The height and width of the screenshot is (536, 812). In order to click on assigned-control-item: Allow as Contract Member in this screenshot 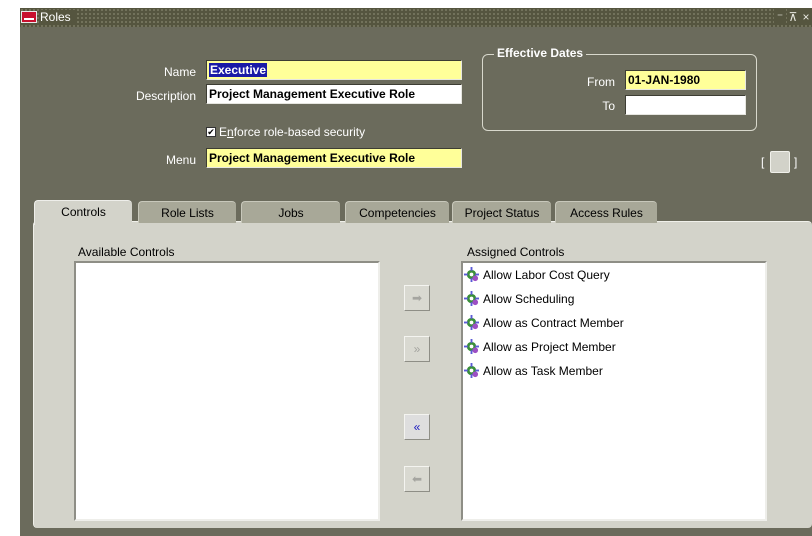, I will do `click(614, 324)`.